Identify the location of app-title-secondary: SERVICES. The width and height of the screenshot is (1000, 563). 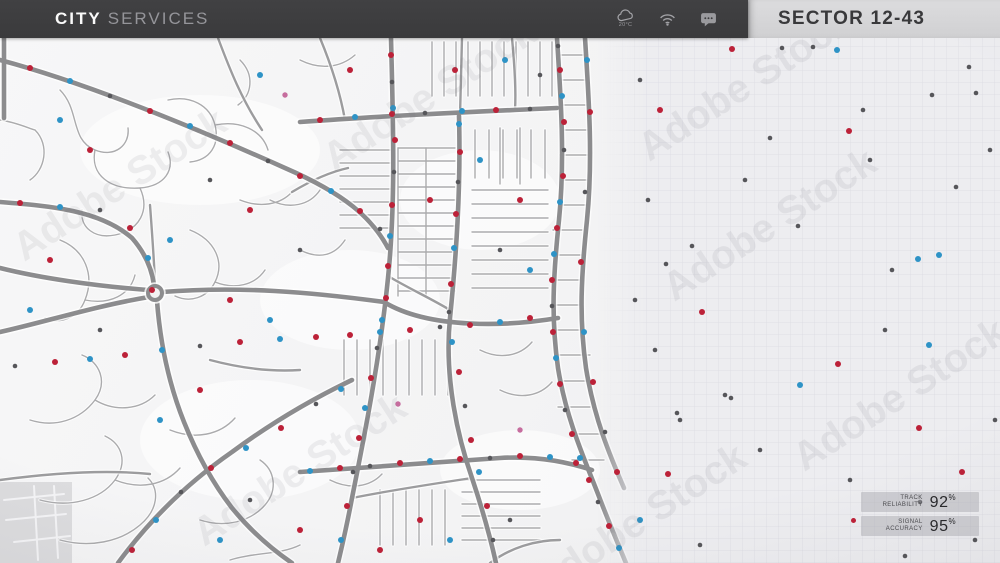
(158, 18).